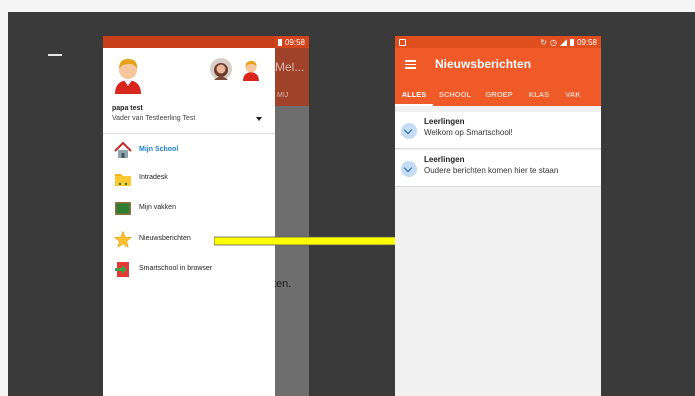  What do you see at coordinates (221, 69) in the screenshot?
I see `account-avatar-woman-icon` at bounding box center [221, 69].